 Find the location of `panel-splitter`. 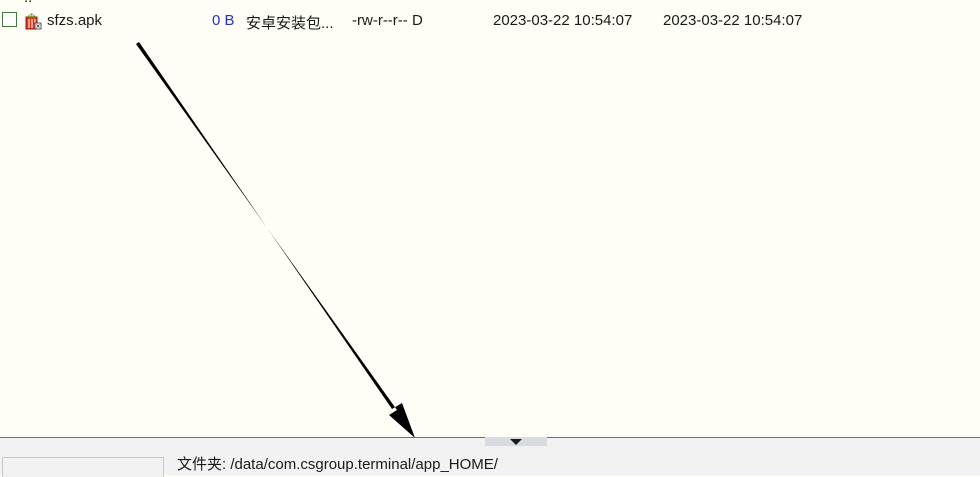

panel-splitter is located at coordinates (516, 441).